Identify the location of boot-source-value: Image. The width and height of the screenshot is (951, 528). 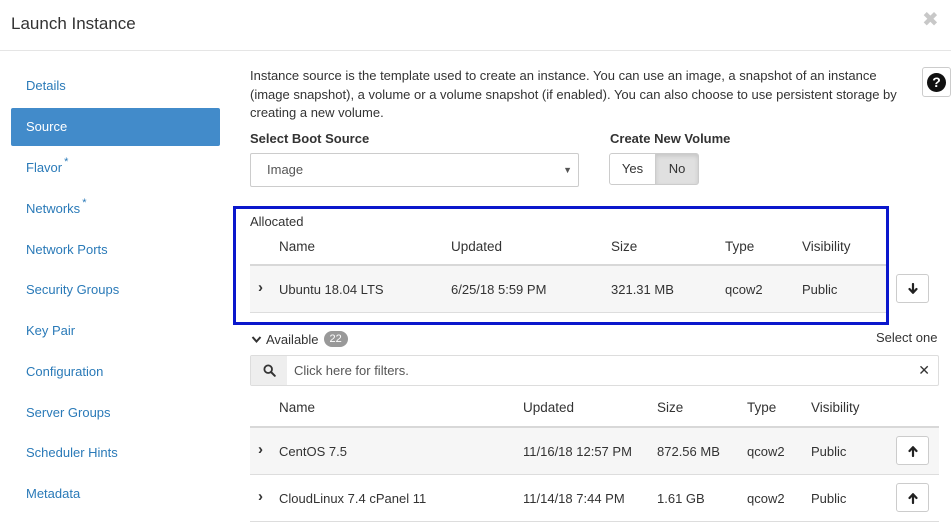
(285, 169).